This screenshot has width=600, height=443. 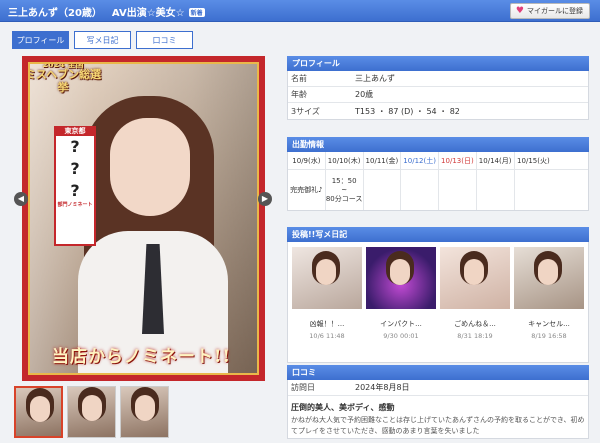 I want to click on cast-name-heading: 三上あんず（20歳） AV出演☆美女☆ 新着, so click(x=106, y=11).